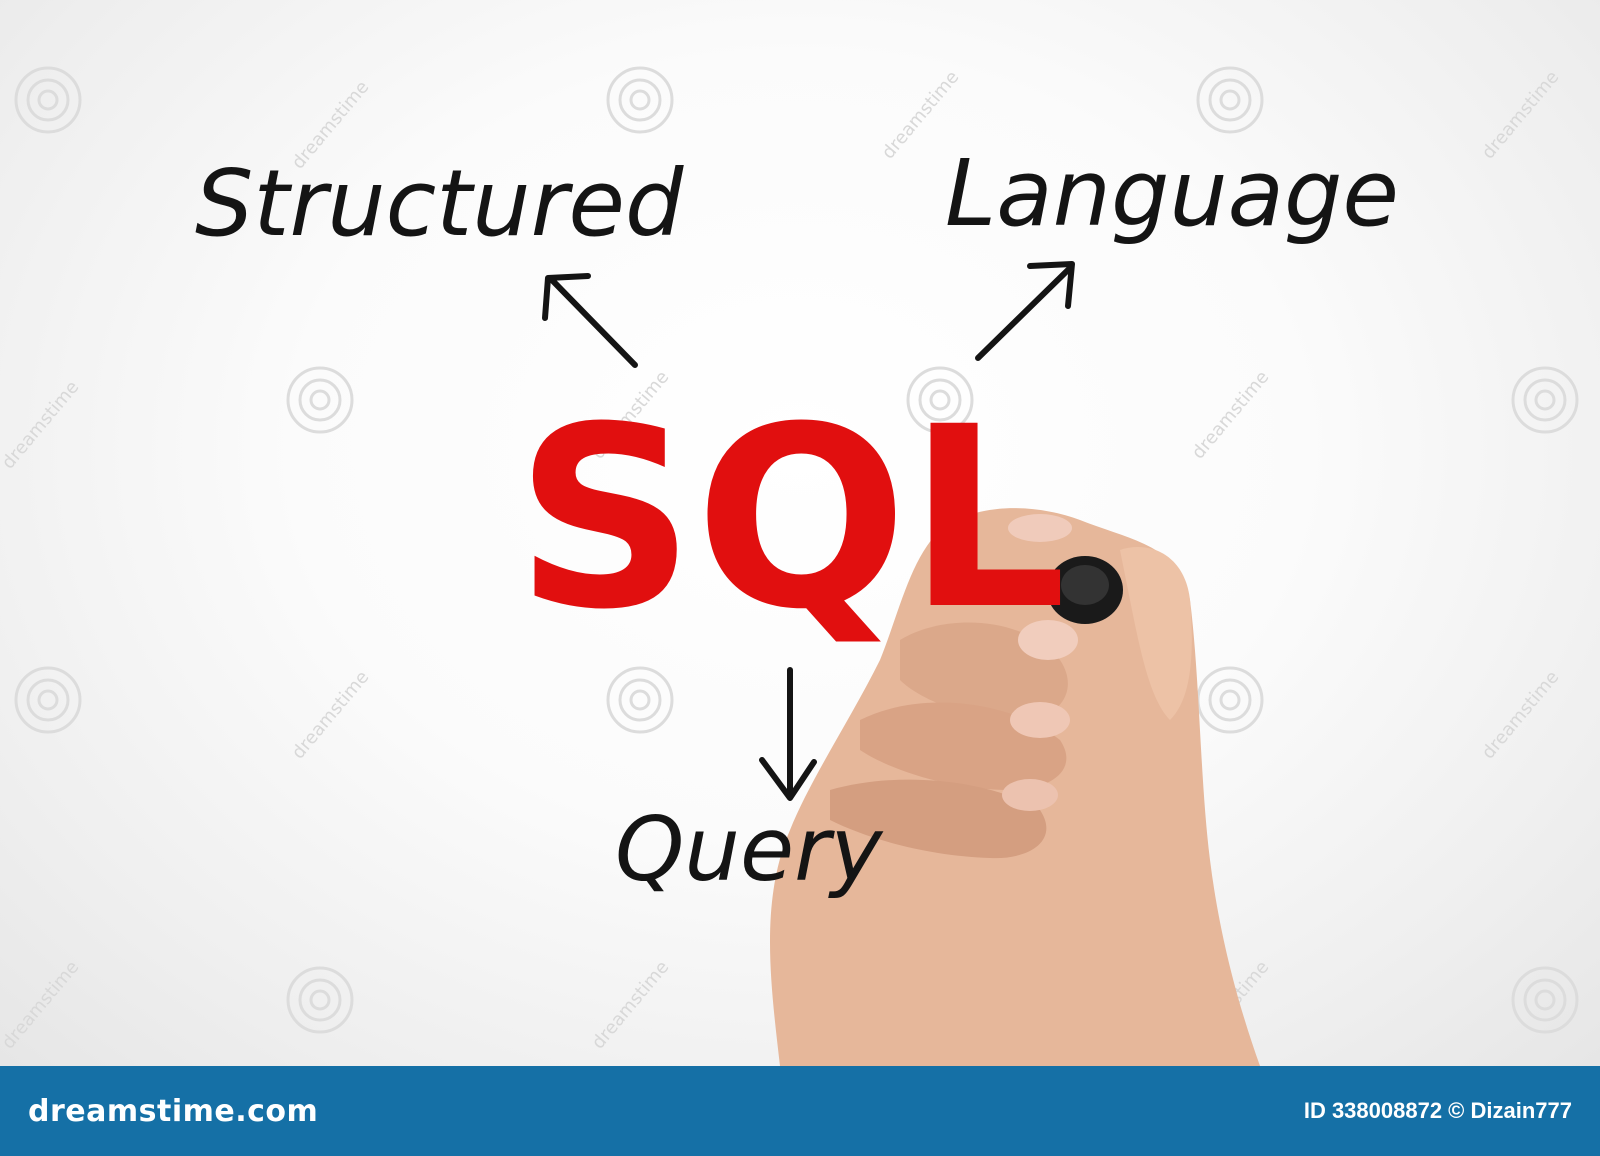  Describe the element at coordinates (439, 203) in the screenshot. I see `word-structured: Structured` at that location.